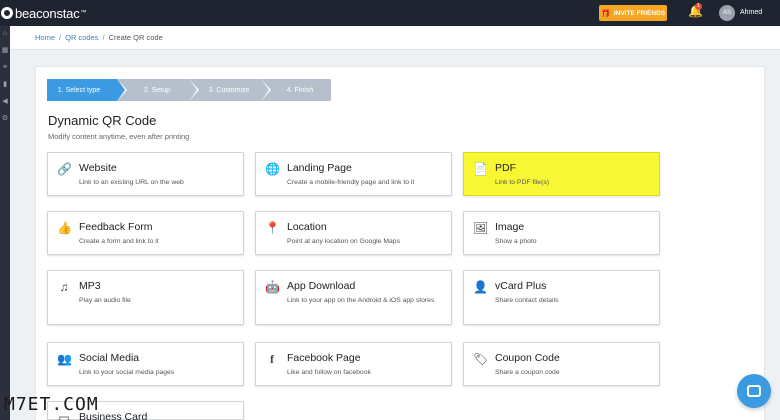 The width and height of the screenshot is (780, 420). What do you see at coordinates (751, 12) in the screenshot?
I see `username: Ahmed` at bounding box center [751, 12].